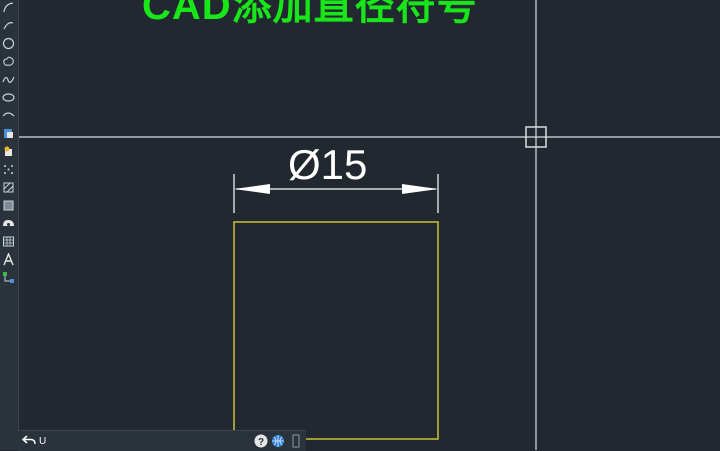  Describe the element at coordinates (420, 189) in the screenshot. I see `dimension-arrow-right` at that location.